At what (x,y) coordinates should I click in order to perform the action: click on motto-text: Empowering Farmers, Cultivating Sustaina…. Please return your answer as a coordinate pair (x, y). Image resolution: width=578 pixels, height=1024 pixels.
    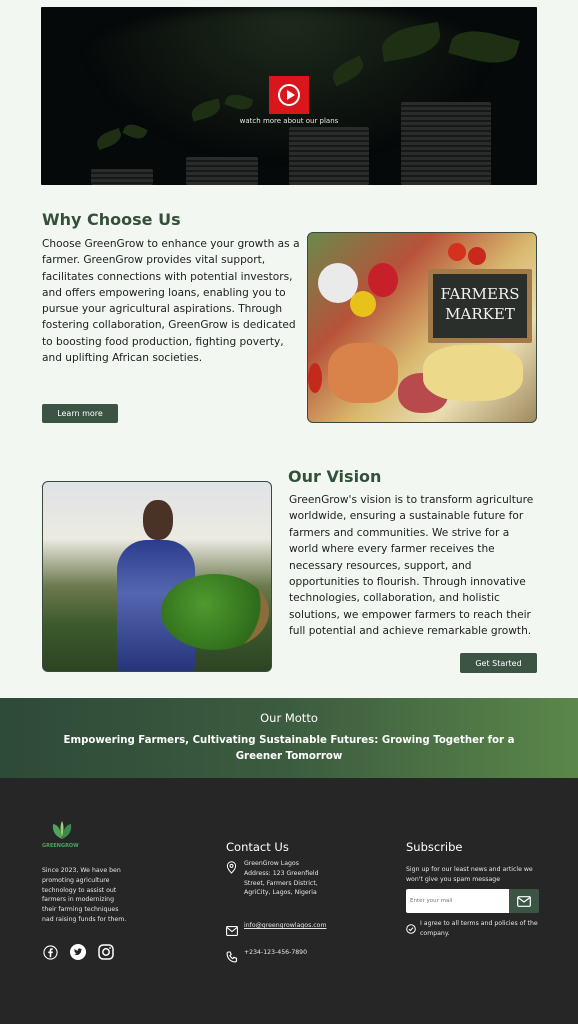
    Looking at the image, I should click on (289, 748).